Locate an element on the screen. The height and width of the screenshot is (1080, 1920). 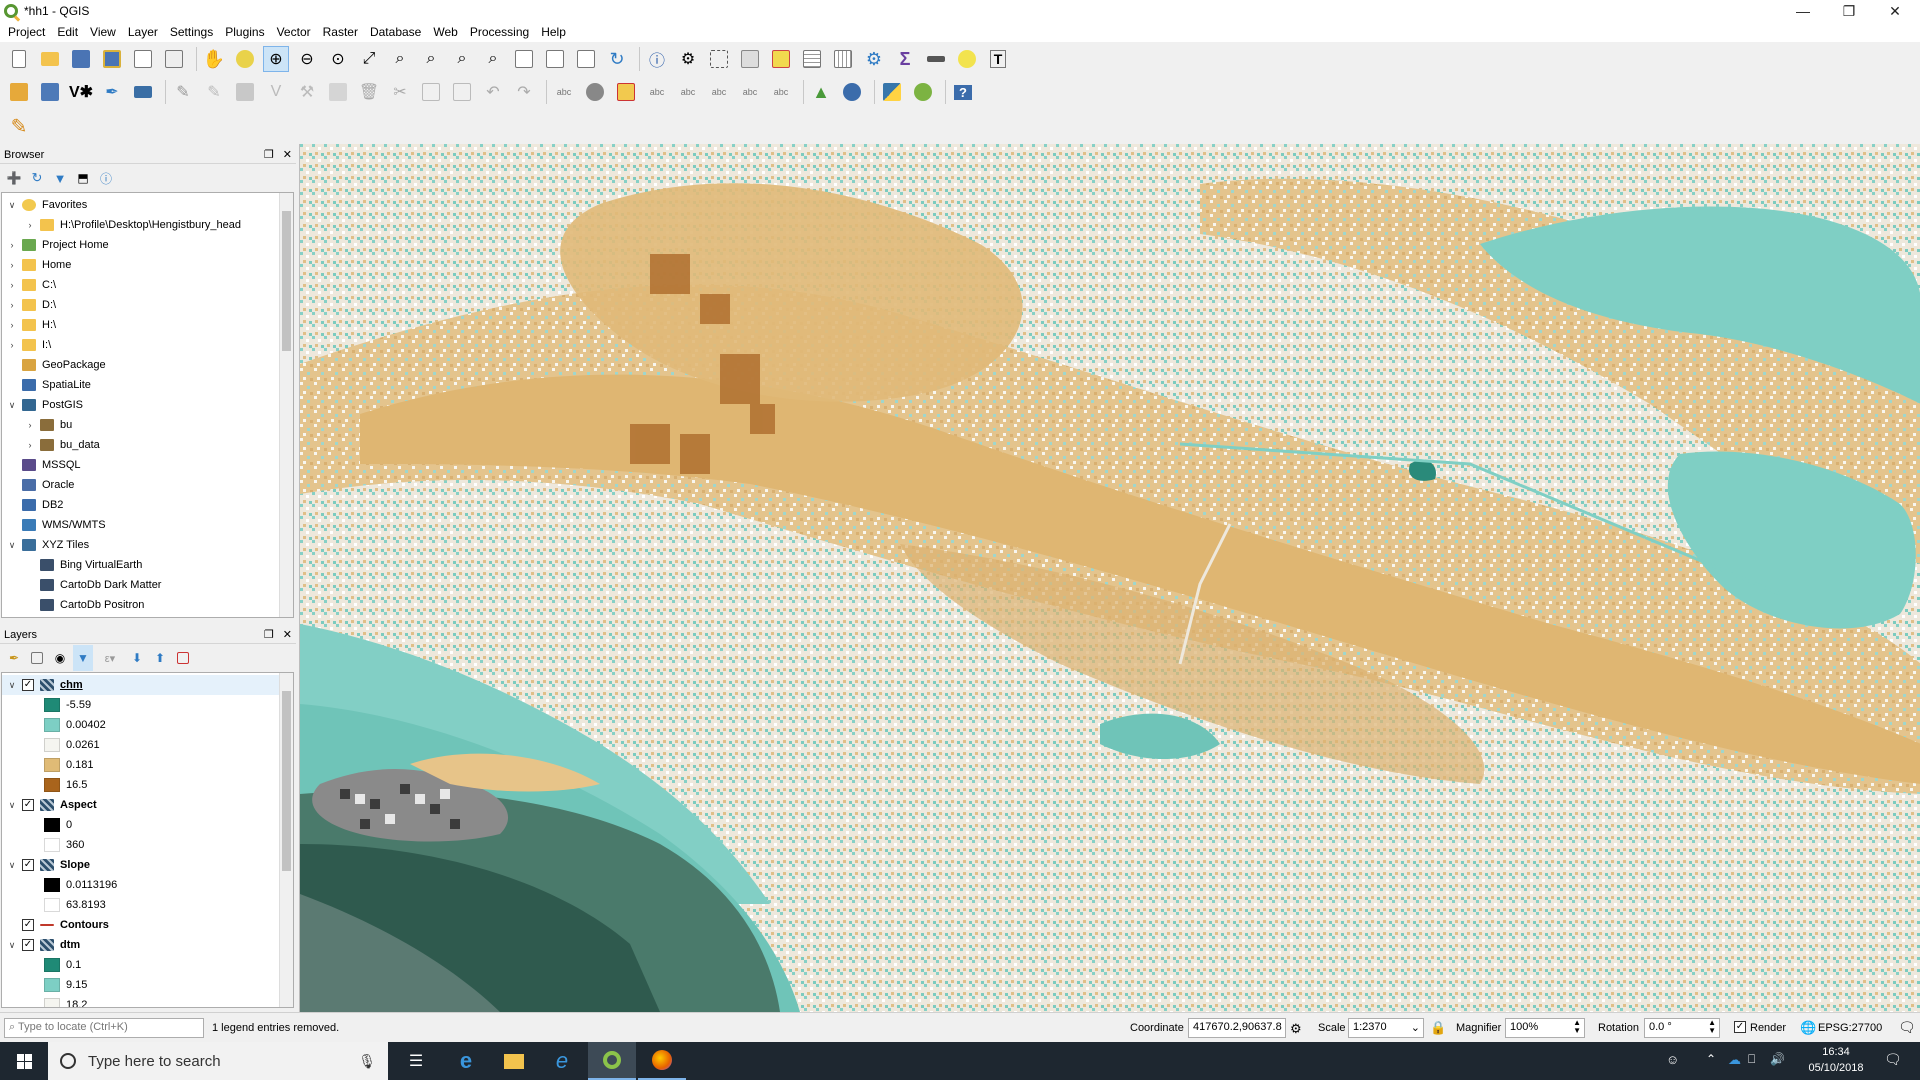
file-explorer-taskbar-button is located at coordinates (514, 1061).